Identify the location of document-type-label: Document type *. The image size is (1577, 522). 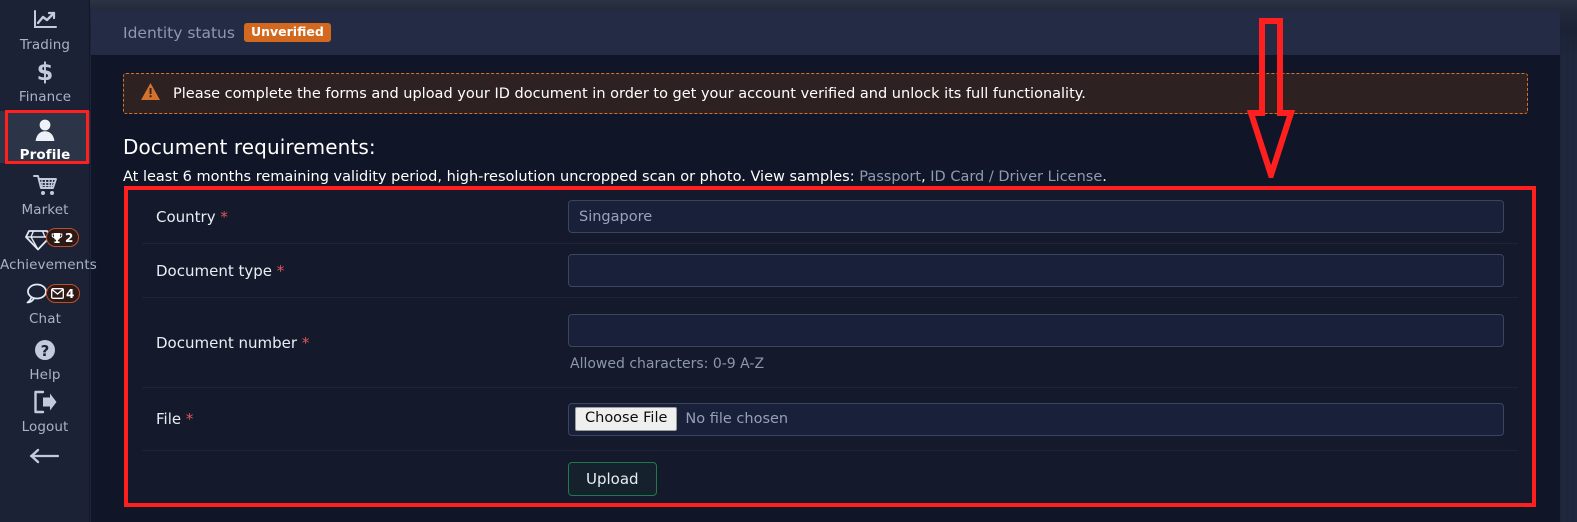
(355, 271).